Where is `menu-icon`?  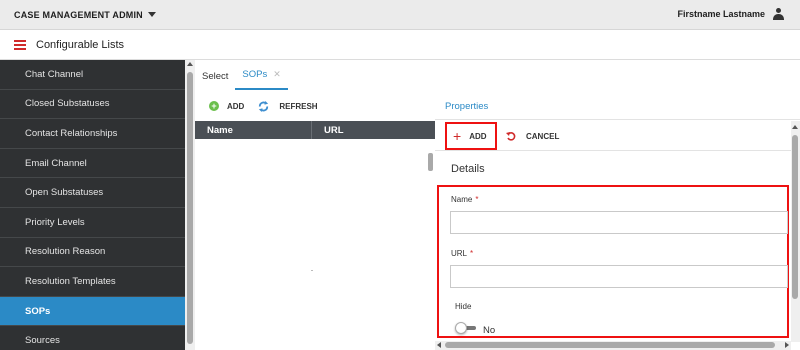
menu-icon is located at coordinates (20, 44).